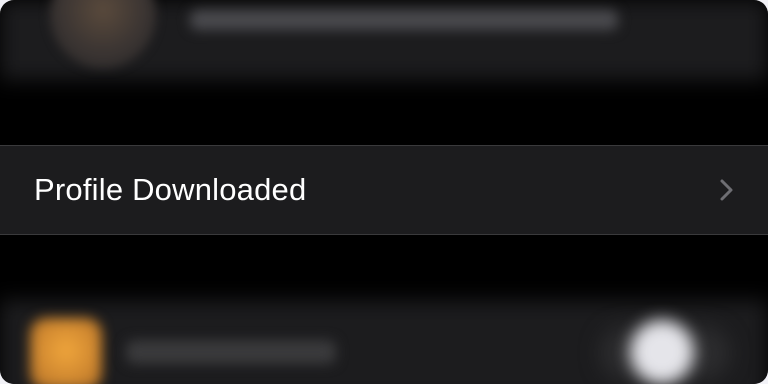  Describe the element at coordinates (170, 189) in the screenshot. I see `profile-downloaded-label: Profile Downloaded` at that location.